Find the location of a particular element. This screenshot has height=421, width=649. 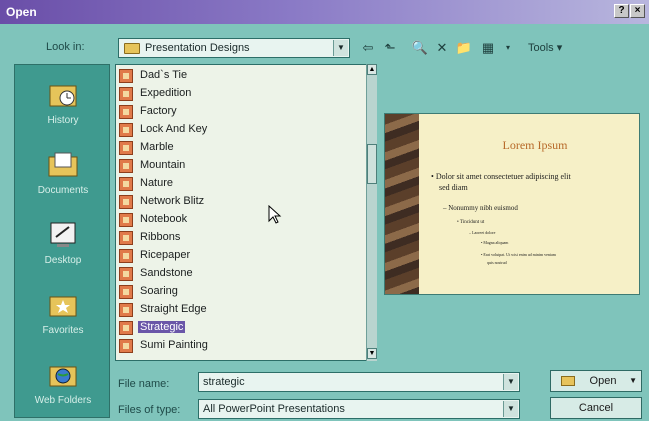

help-button: ? is located at coordinates (621, 11).